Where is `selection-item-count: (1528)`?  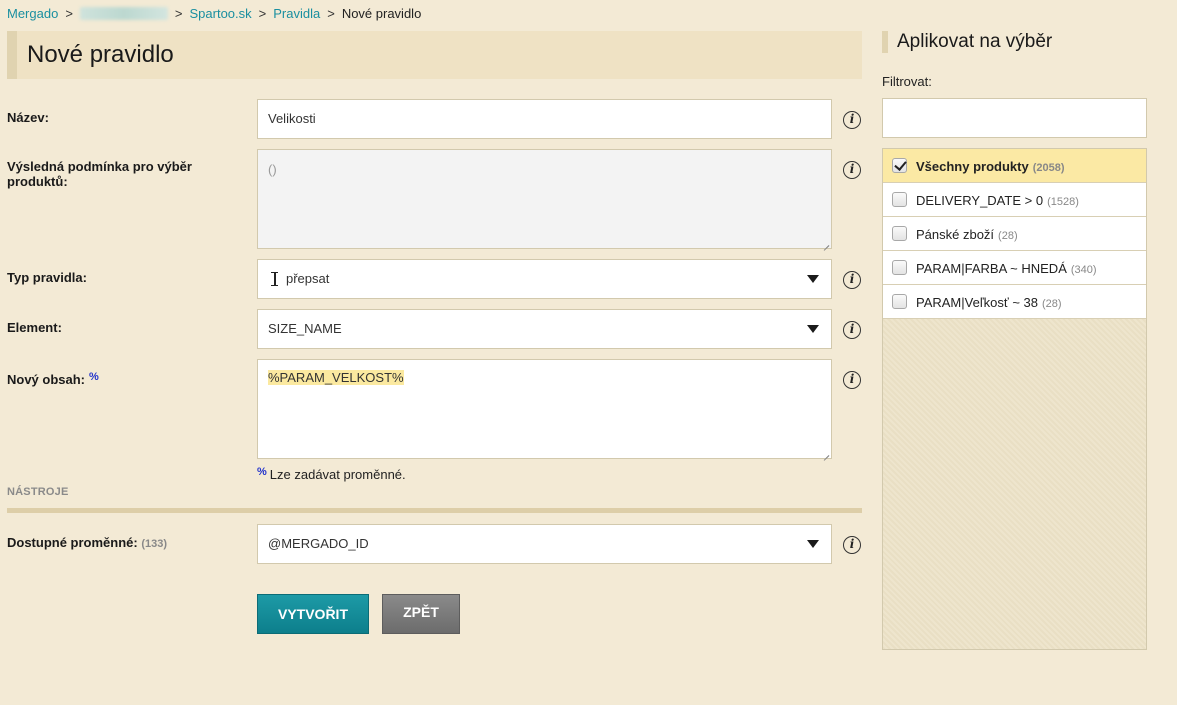 selection-item-count: (1528) is located at coordinates (1063, 202).